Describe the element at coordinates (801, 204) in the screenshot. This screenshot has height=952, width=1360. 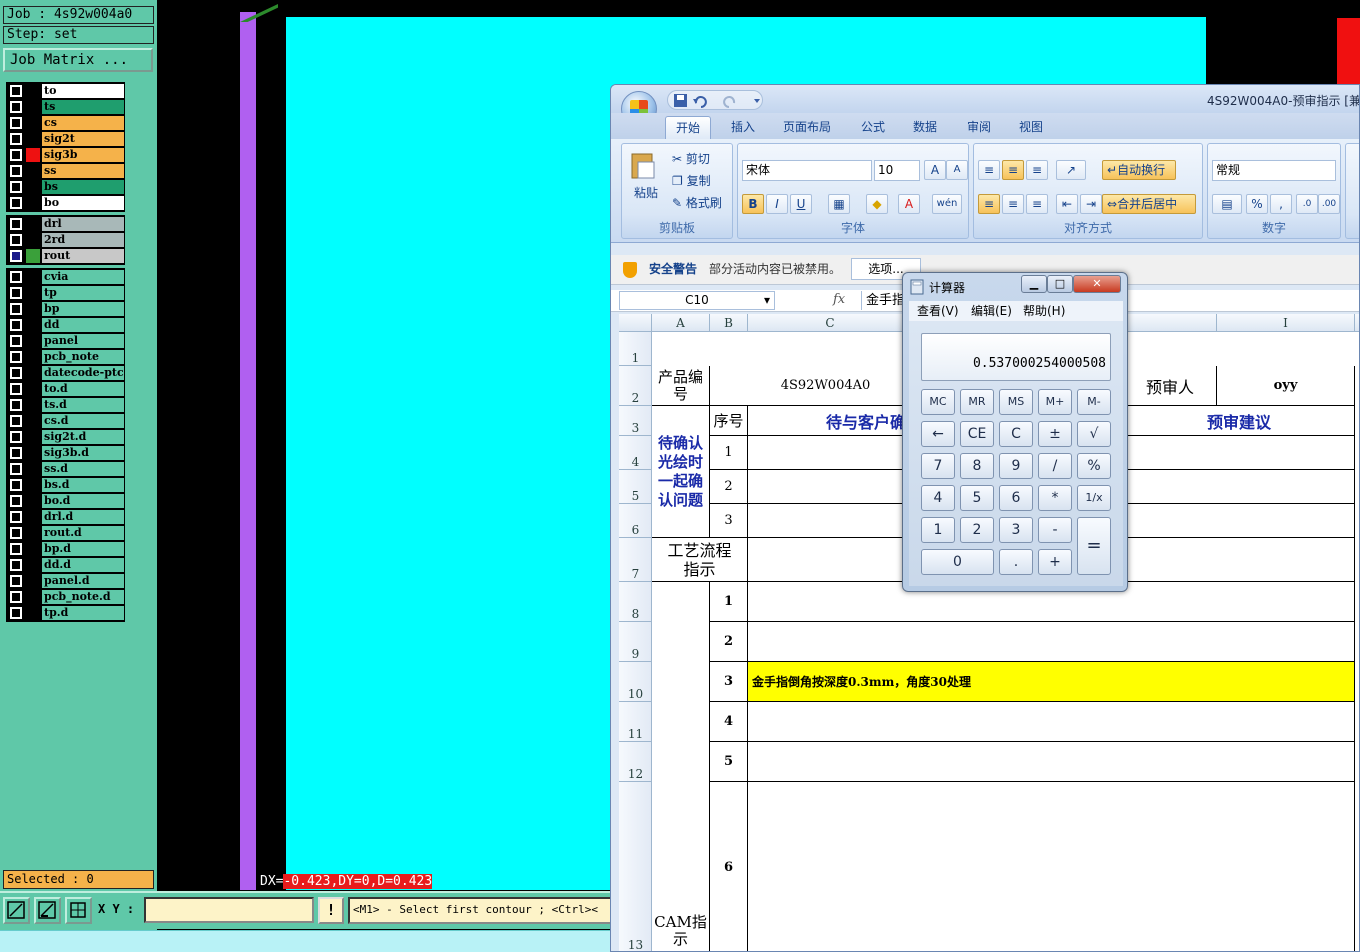
I see `underline-button: U` at that location.